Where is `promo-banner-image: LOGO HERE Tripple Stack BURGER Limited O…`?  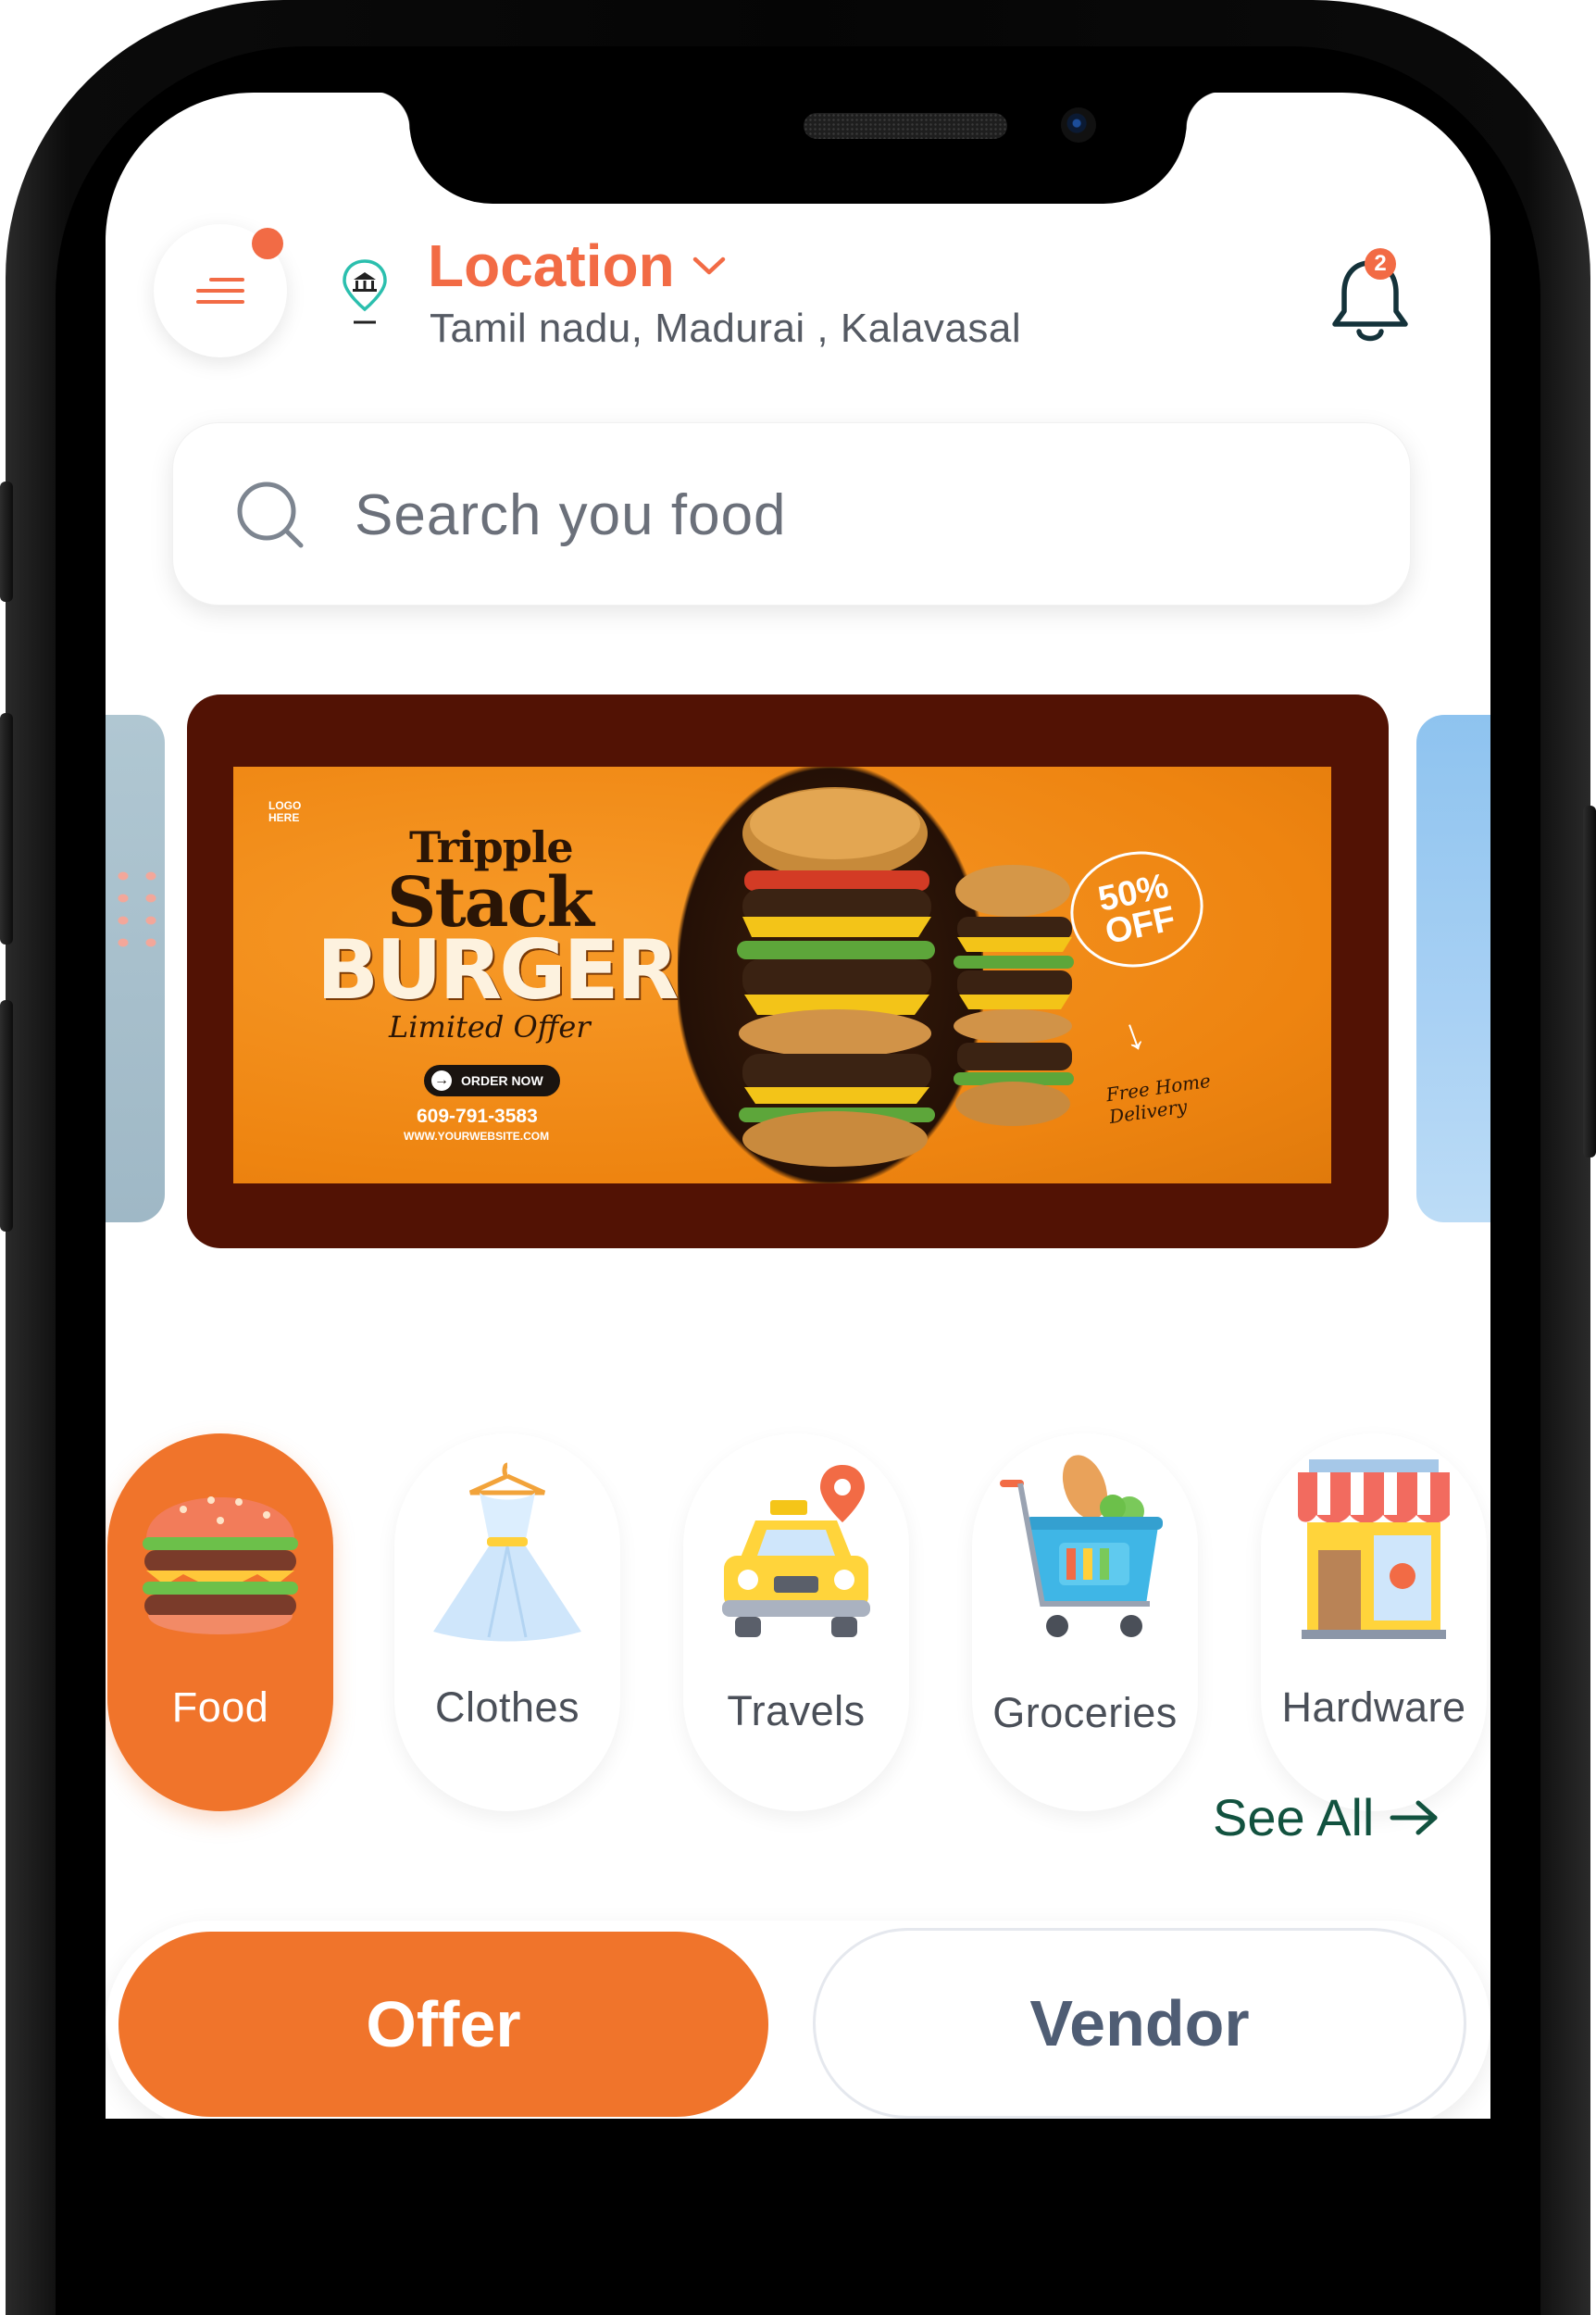
promo-banner-image: LOGO HERE Tripple Stack BURGER Limited O… is located at coordinates (782, 975).